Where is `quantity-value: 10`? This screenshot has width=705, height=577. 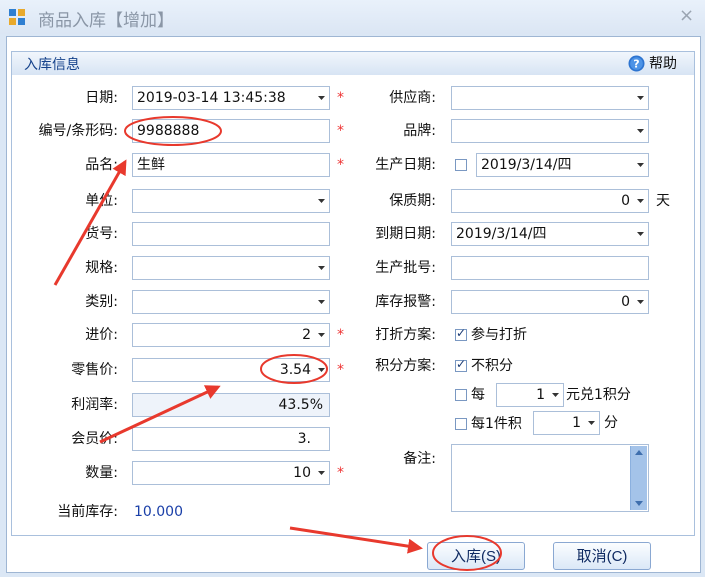
quantity-value: 10 is located at coordinates (302, 473).